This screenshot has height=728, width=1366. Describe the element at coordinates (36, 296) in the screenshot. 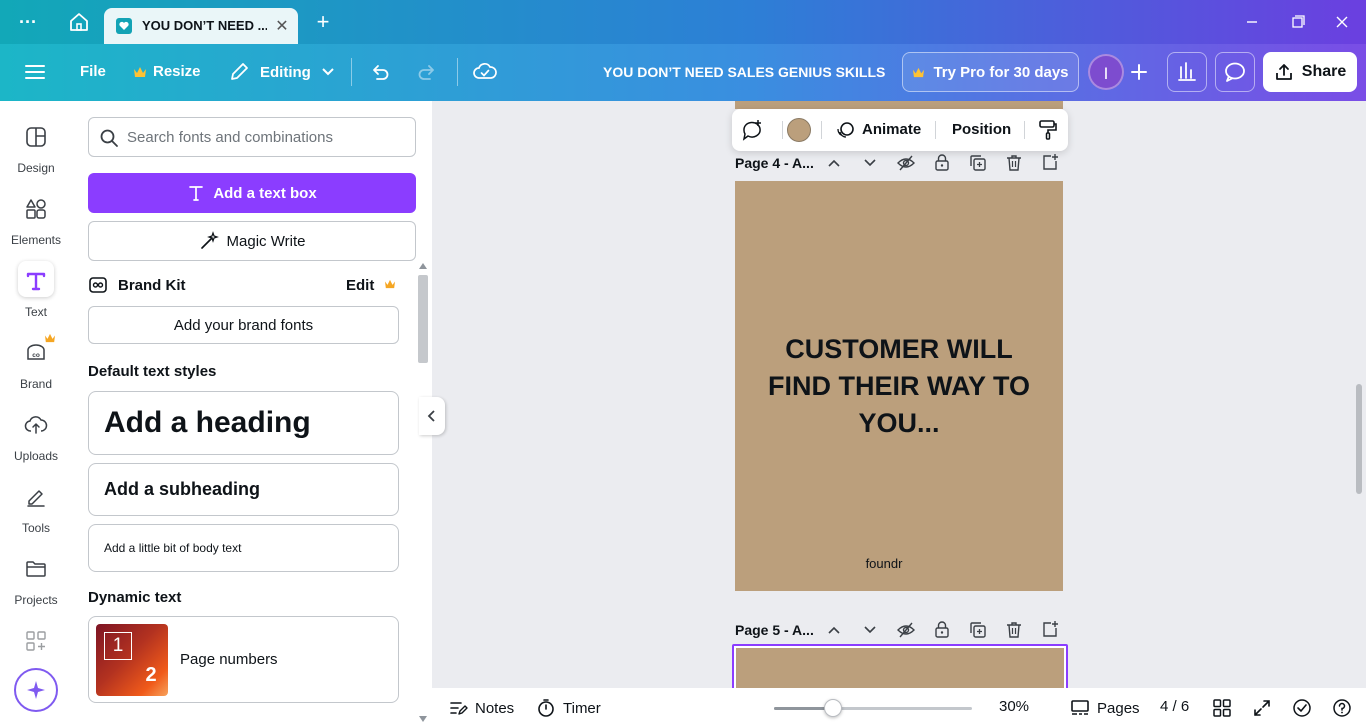

I see `rail-item-text: Text` at that location.